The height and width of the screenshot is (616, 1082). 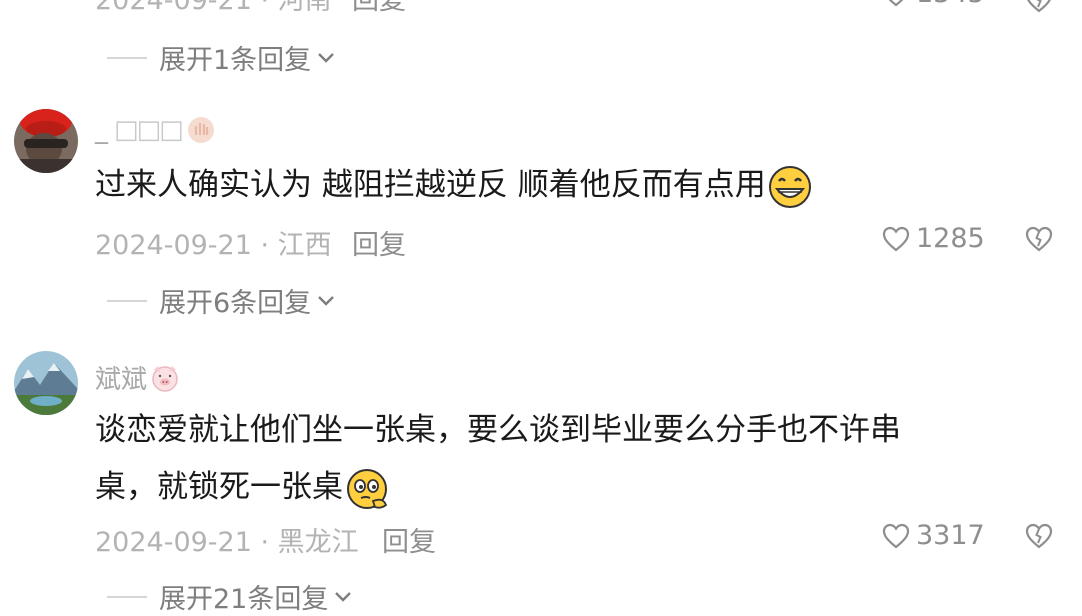 I want to click on comment-2-expand-replies: 展开21条回复, so click(x=229, y=596).